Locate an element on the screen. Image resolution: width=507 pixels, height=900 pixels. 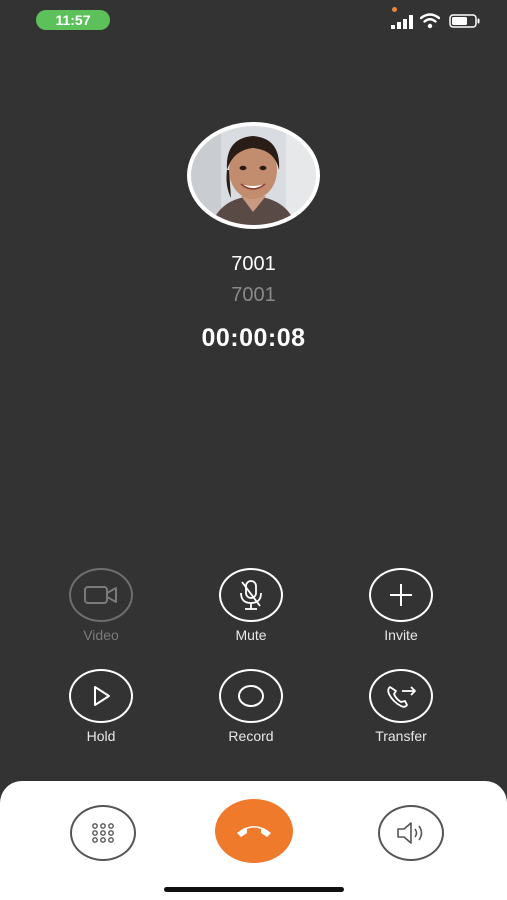
record-button-circle is located at coordinates (251, 696).